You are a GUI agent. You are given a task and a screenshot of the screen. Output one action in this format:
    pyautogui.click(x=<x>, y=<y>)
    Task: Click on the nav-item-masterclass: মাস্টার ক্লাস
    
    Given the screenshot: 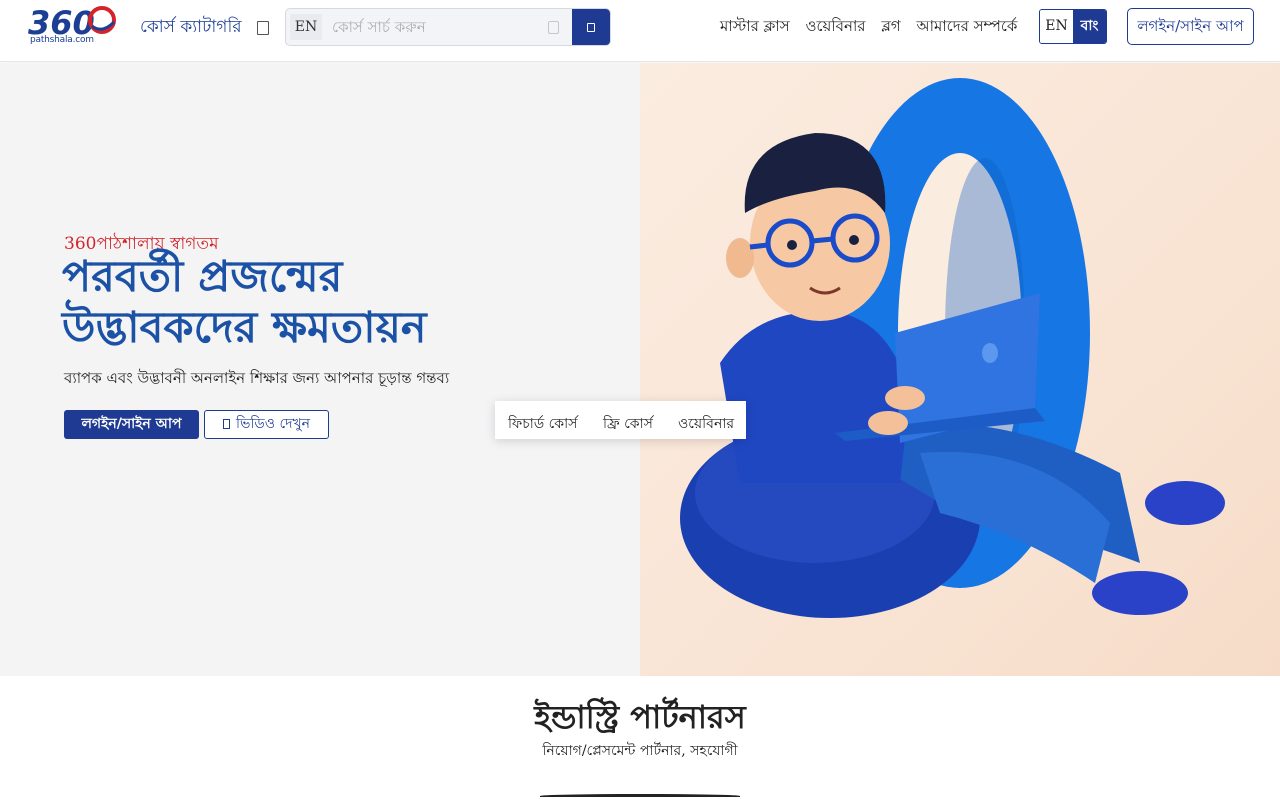 What is the action you would take?
    pyautogui.click(x=755, y=26)
    